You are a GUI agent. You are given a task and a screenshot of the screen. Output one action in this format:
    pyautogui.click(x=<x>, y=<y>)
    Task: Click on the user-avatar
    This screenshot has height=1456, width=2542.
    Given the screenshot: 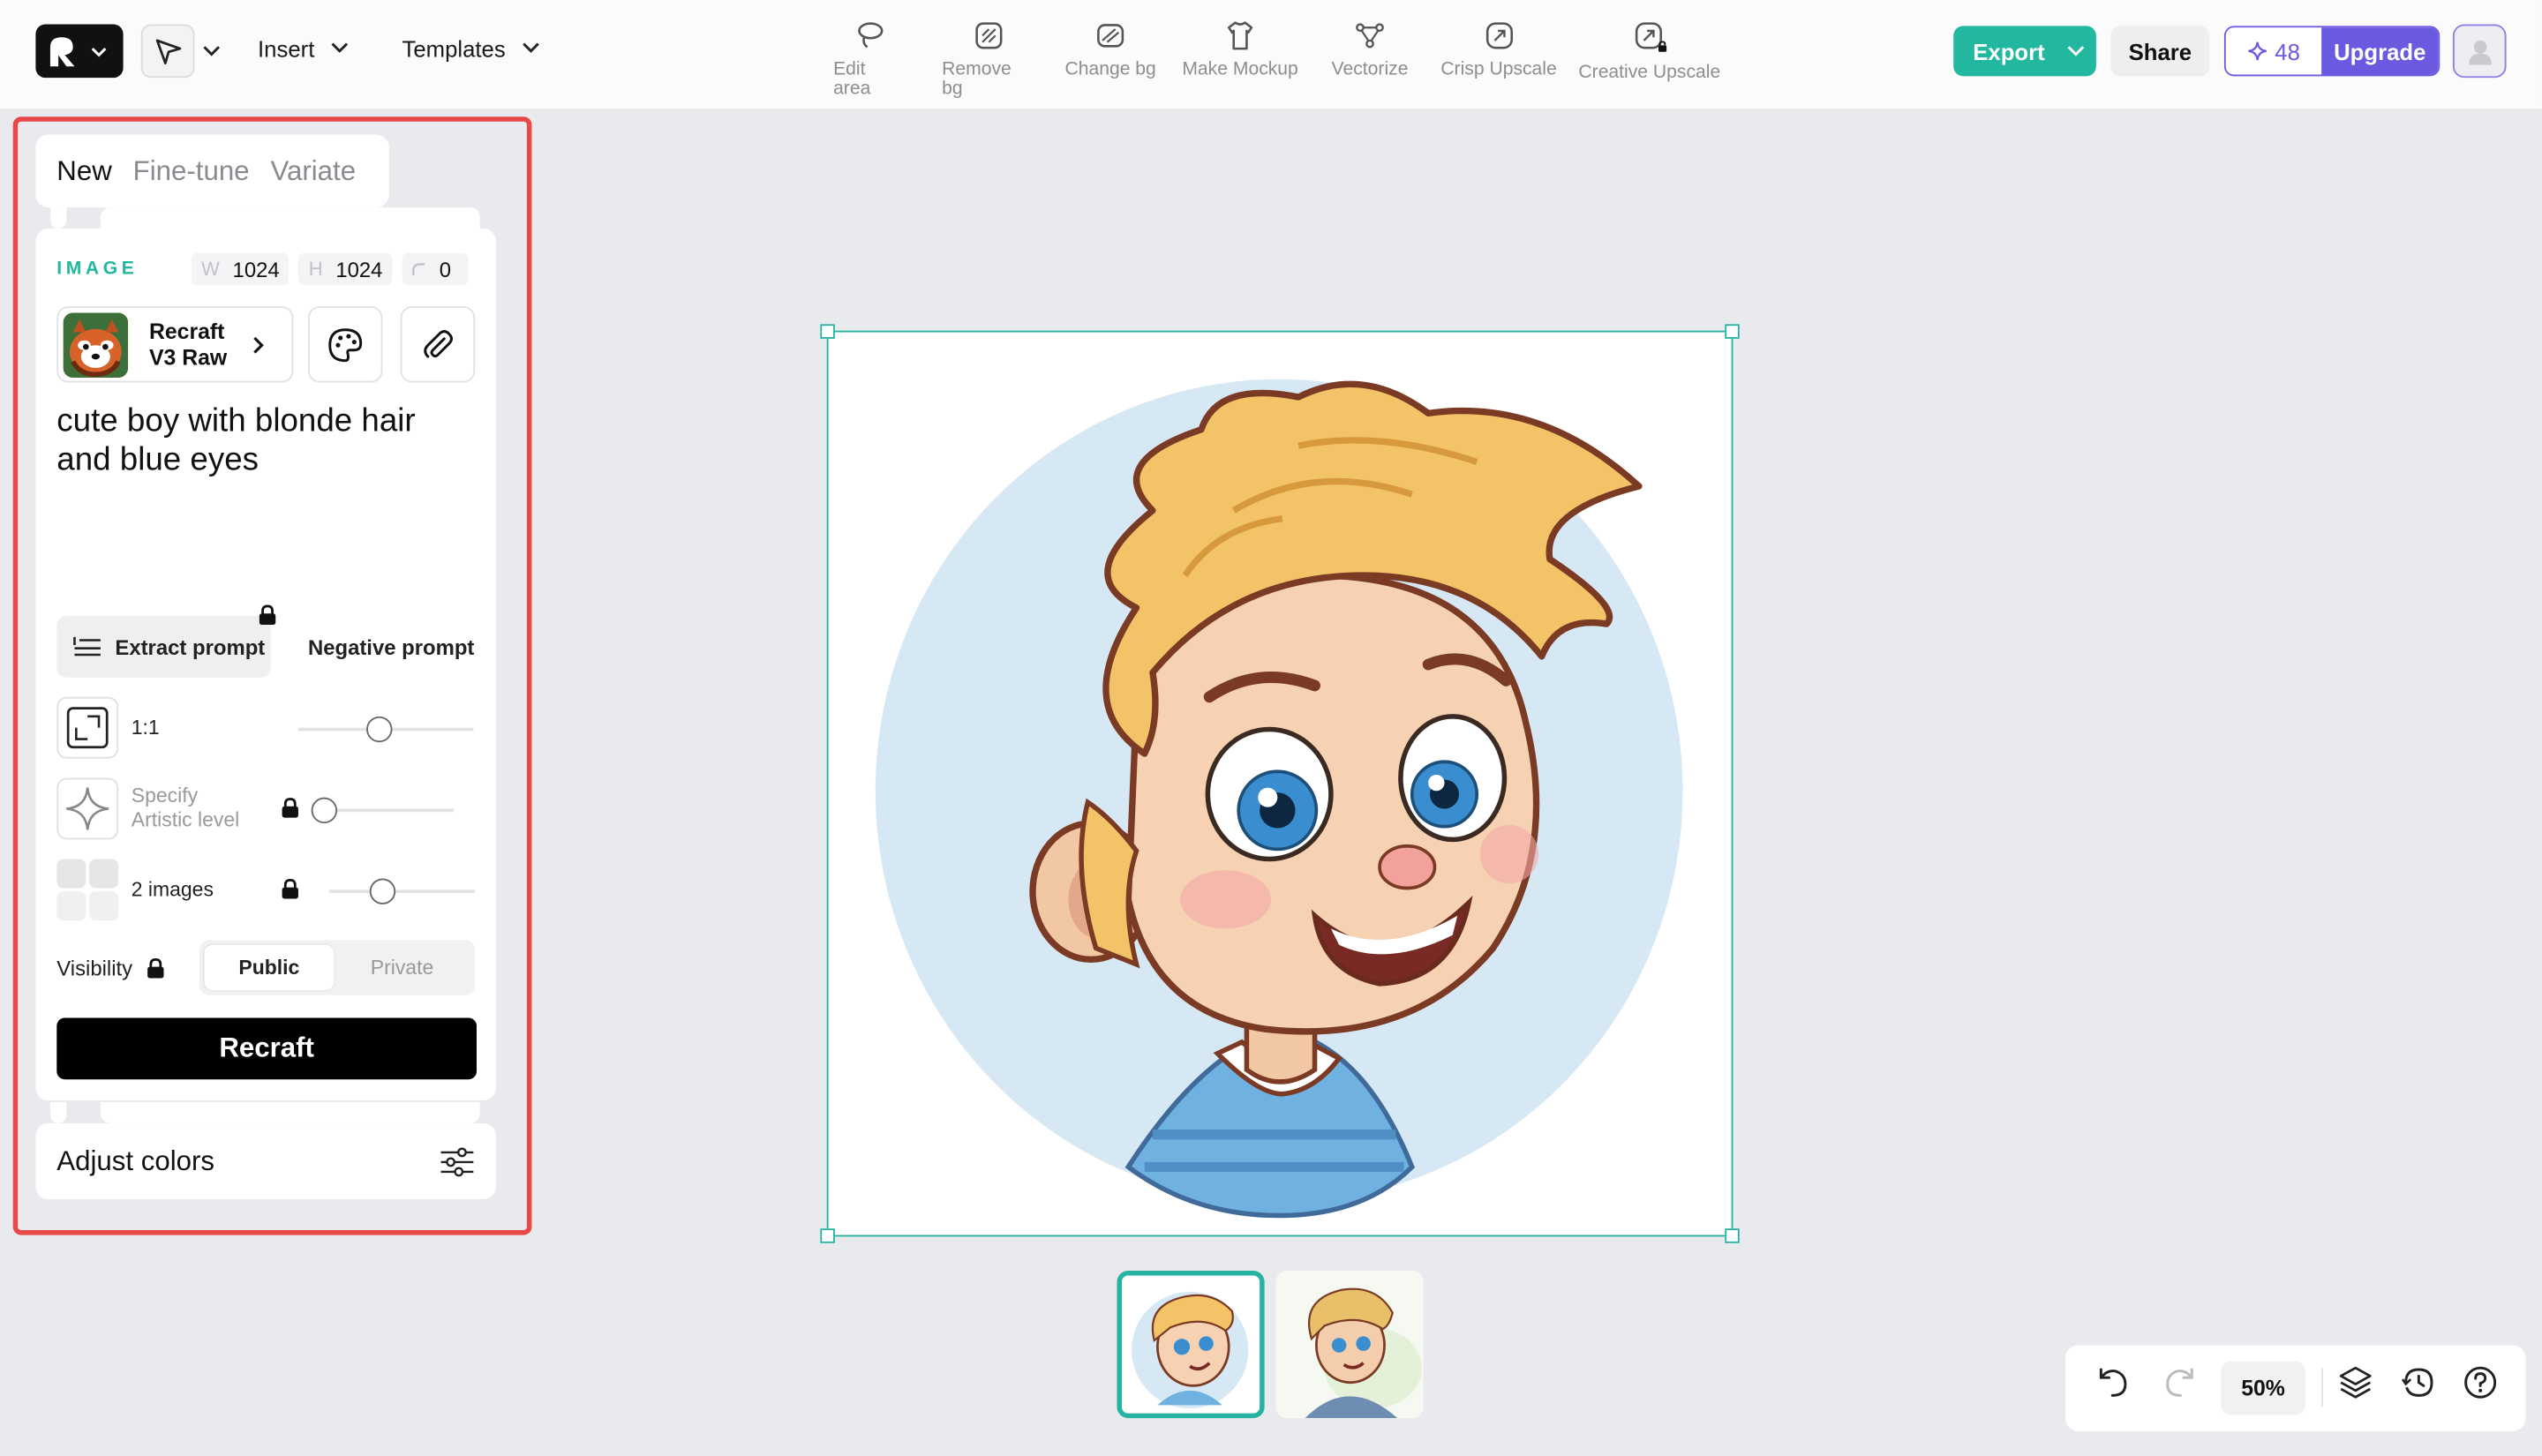 What is the action you would take?
    pyautogui.click(x=2480, y=52)
    